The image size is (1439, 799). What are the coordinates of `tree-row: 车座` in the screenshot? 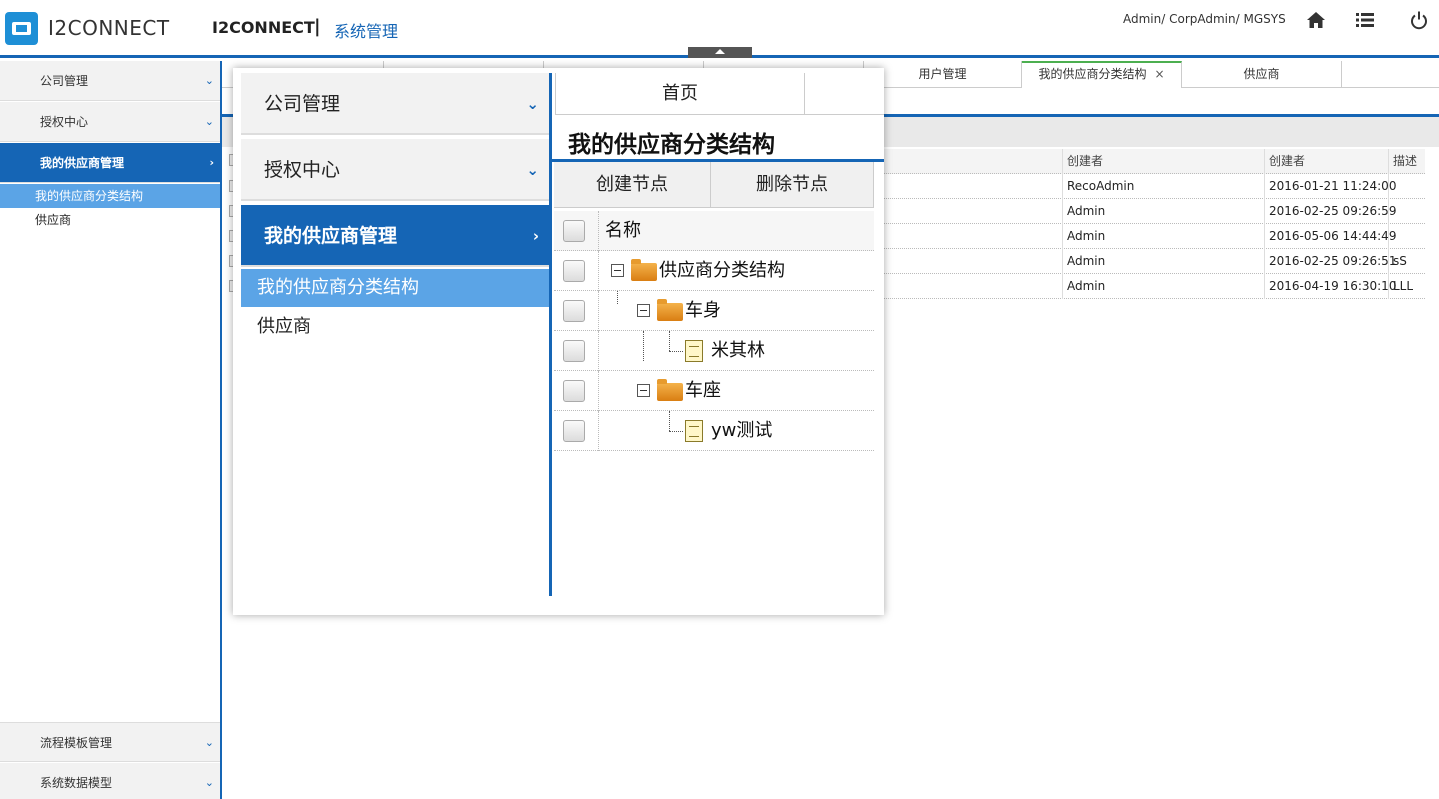 It's located at (714, 391).